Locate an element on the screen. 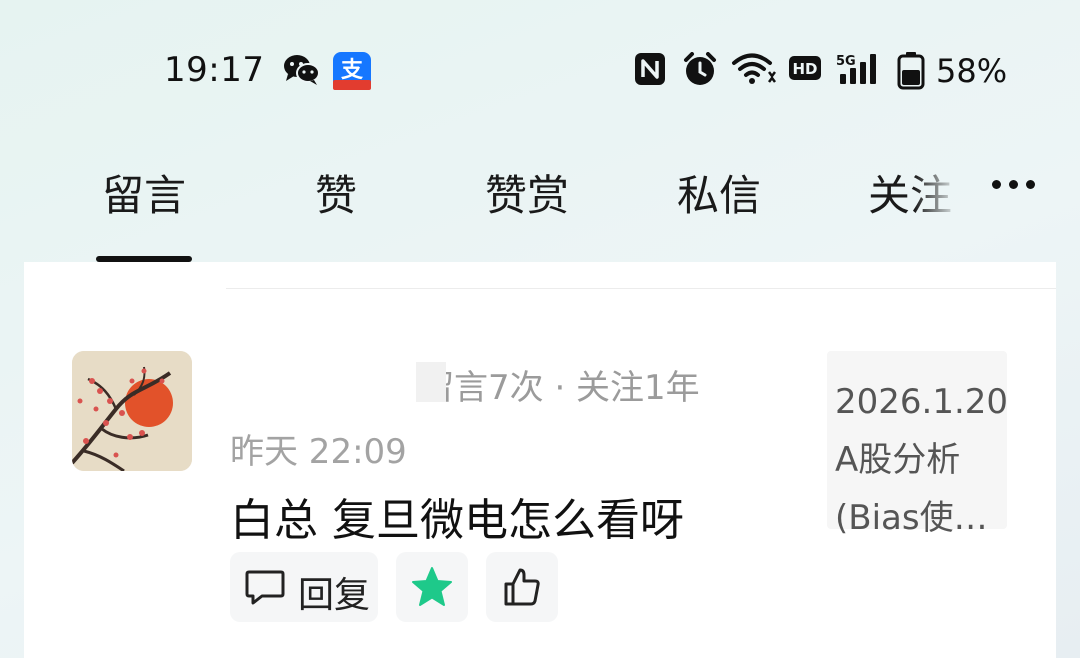 This screenshot has height=658, width=1080. like-button is located at coordinates (522, 587).